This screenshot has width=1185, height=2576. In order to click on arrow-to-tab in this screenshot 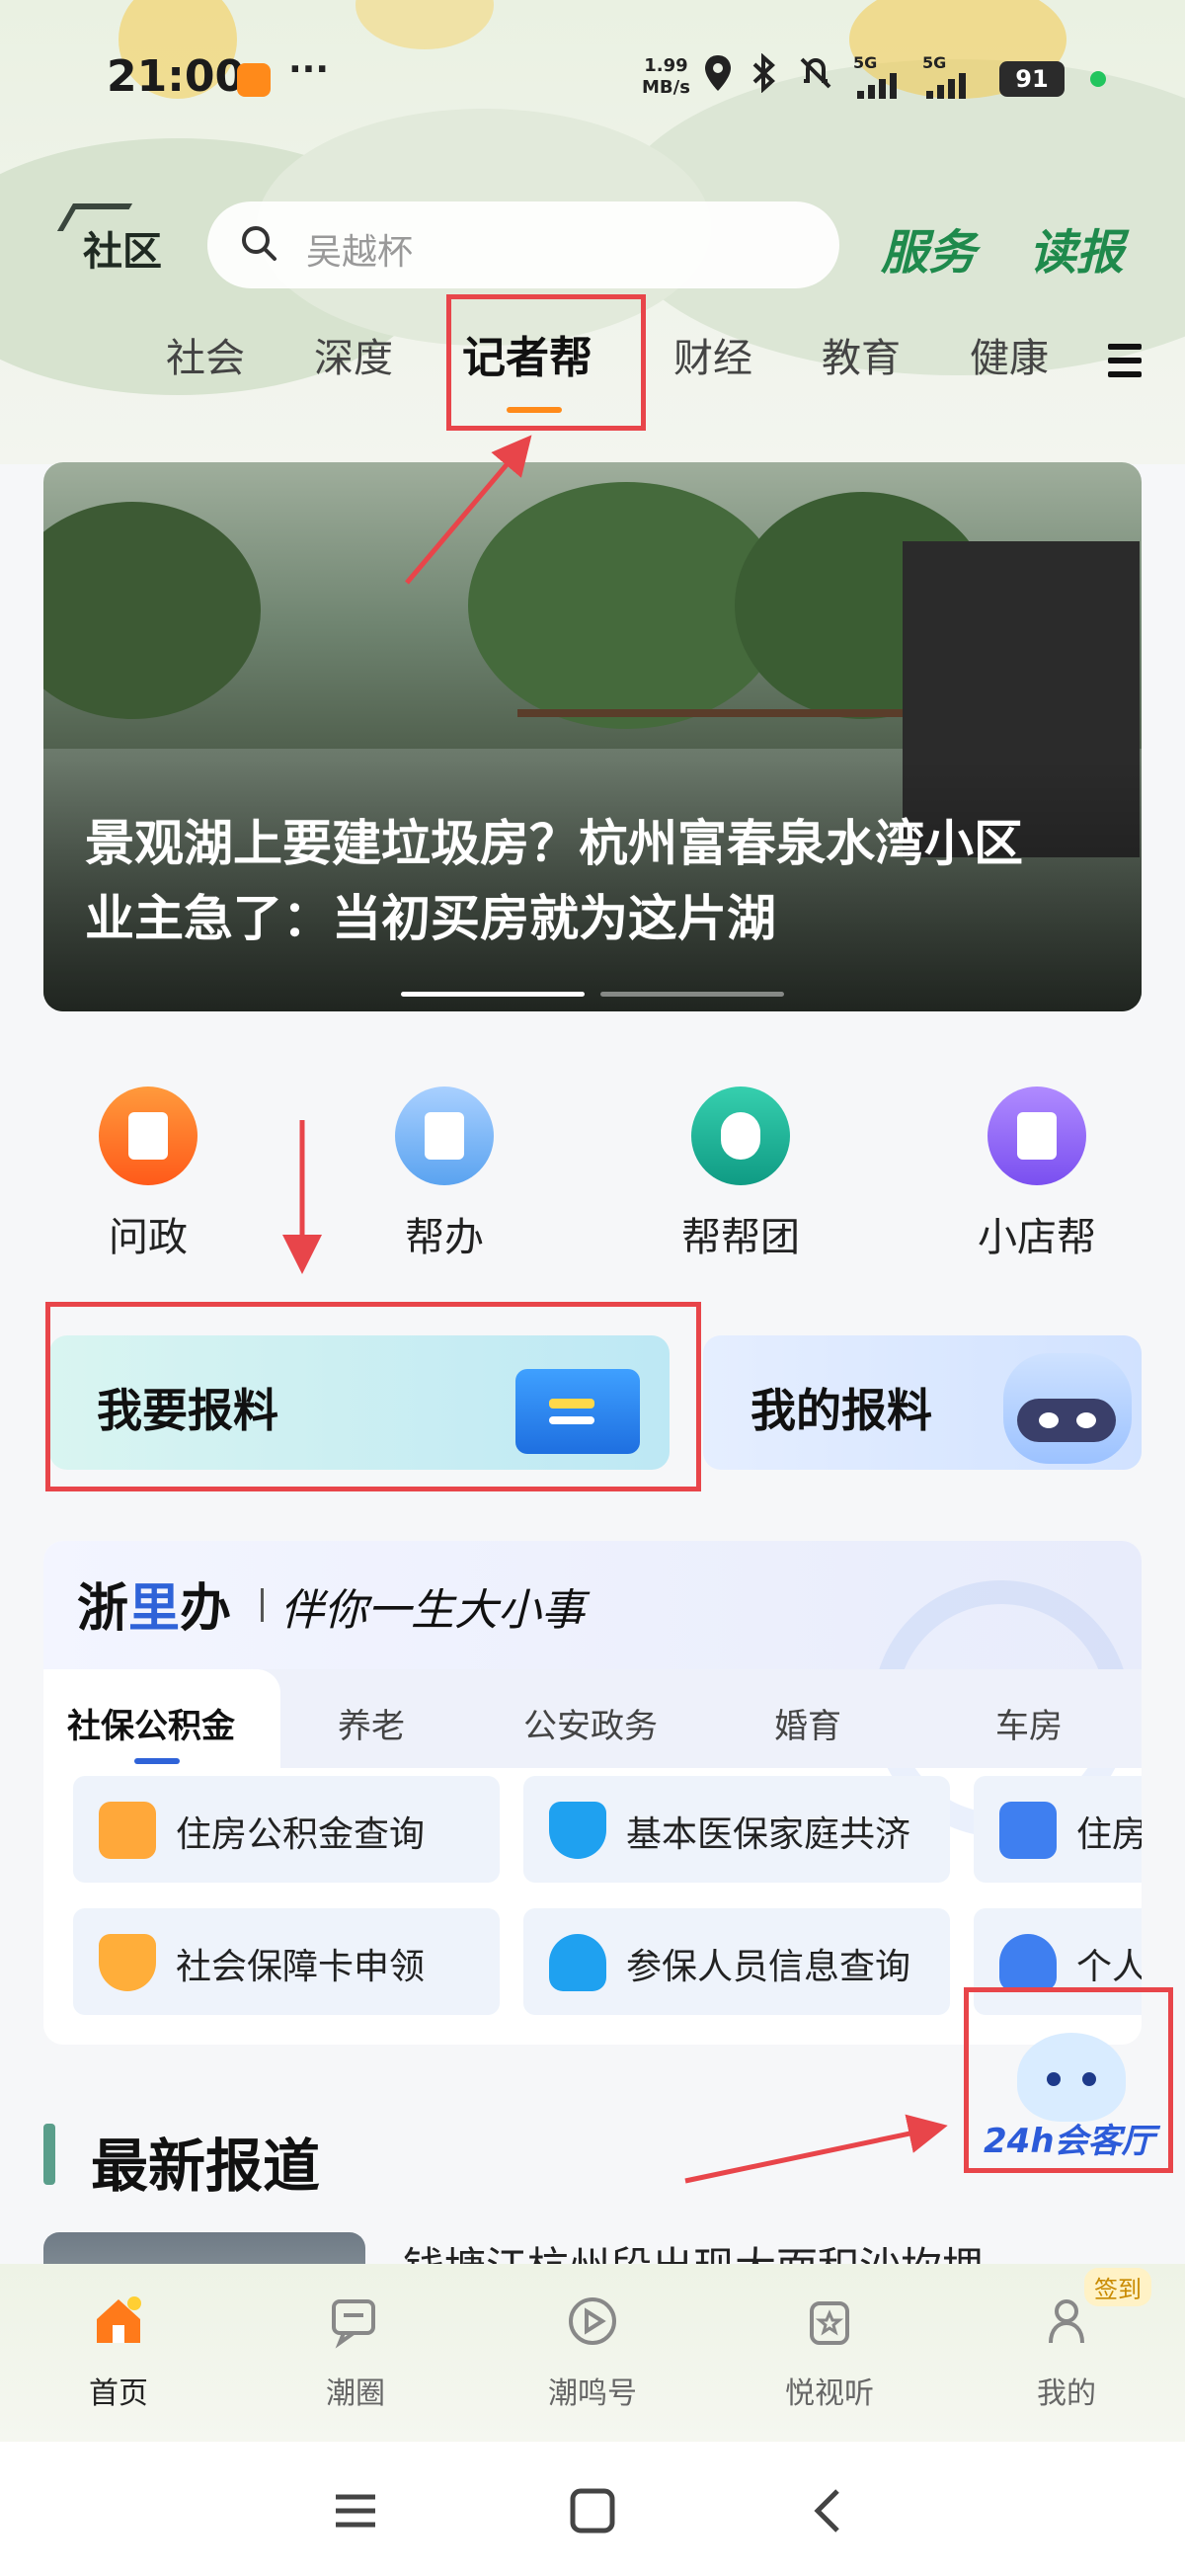, I will do `click(469, 510)`.